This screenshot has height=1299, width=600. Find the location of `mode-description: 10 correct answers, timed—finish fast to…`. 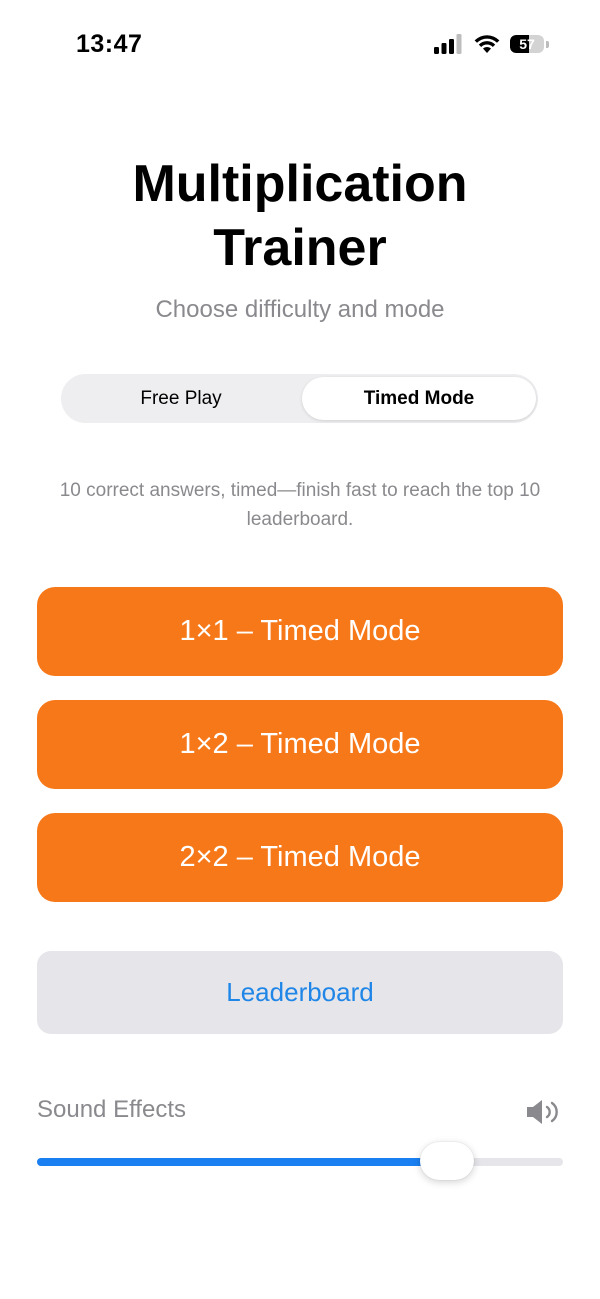

mode-description: 10 correct answers, timed—finish fast to… is located at coordinates (300, 505).